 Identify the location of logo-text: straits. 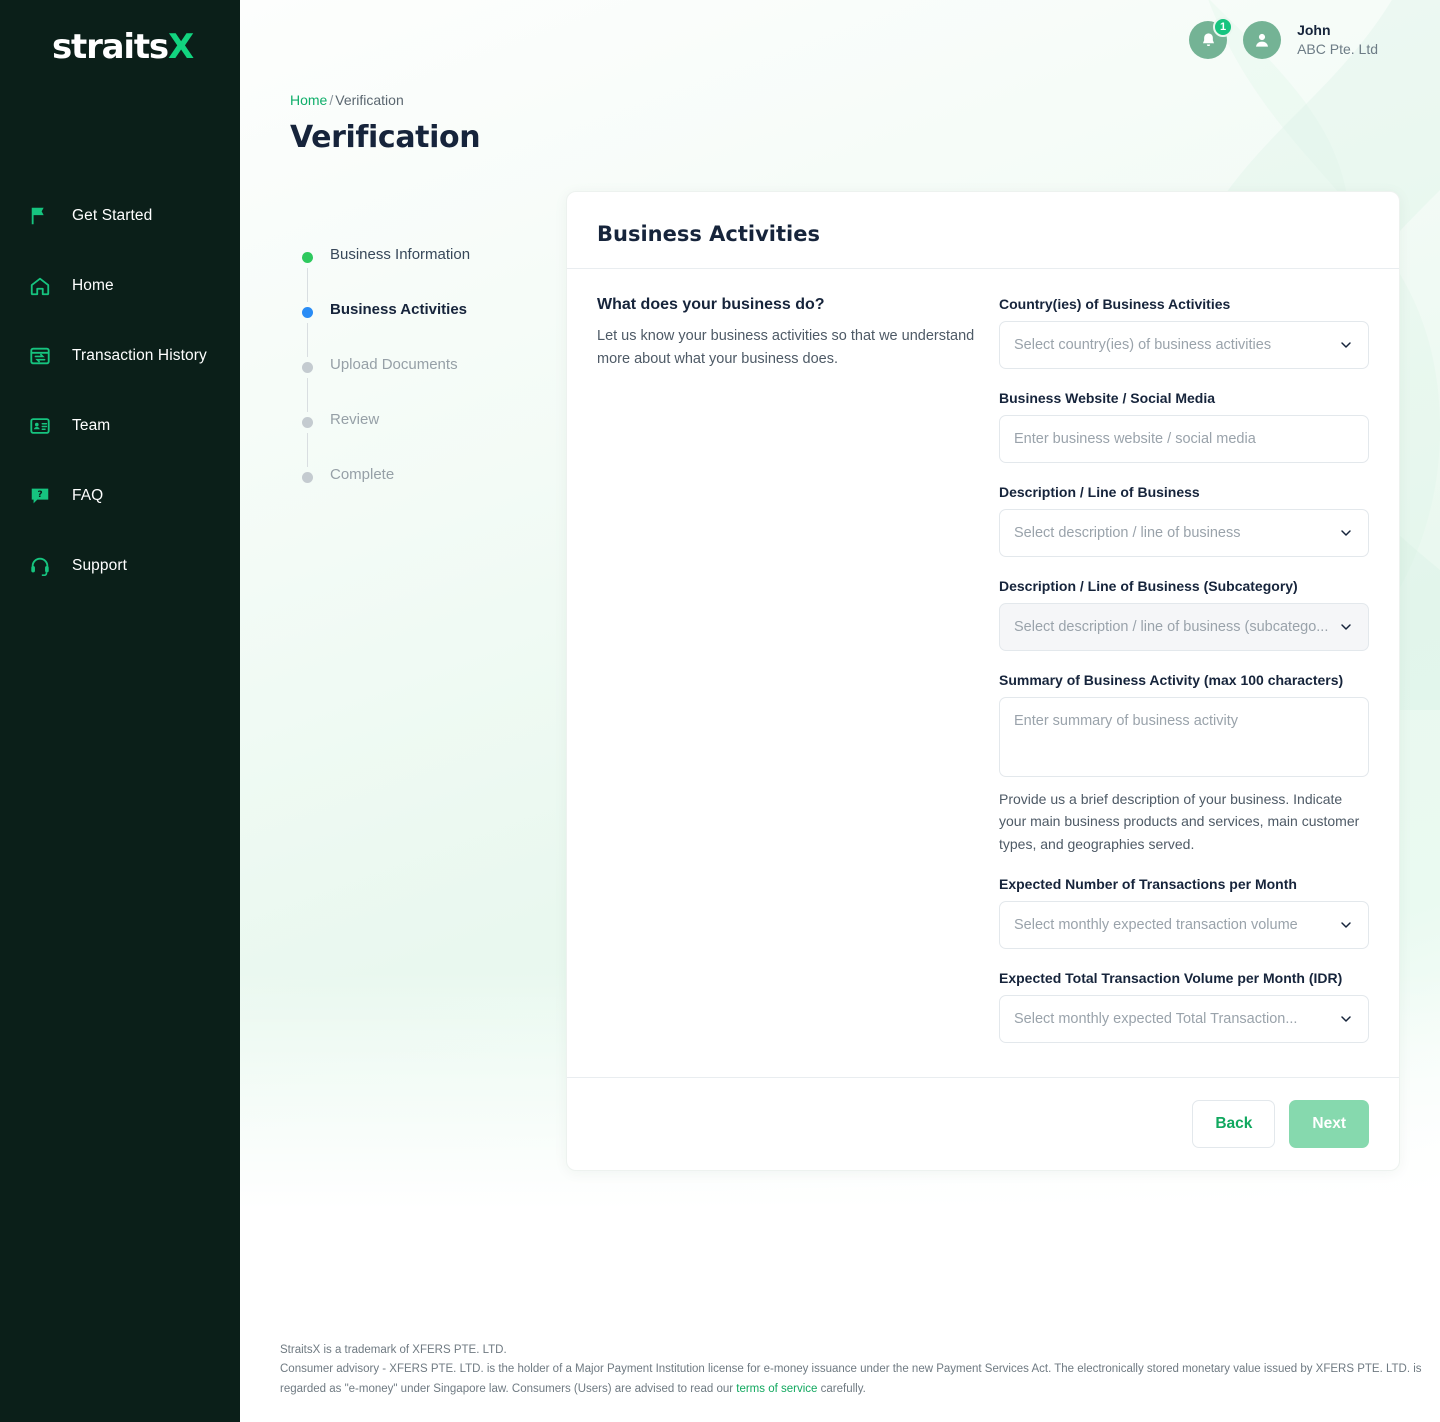
(110, 47).